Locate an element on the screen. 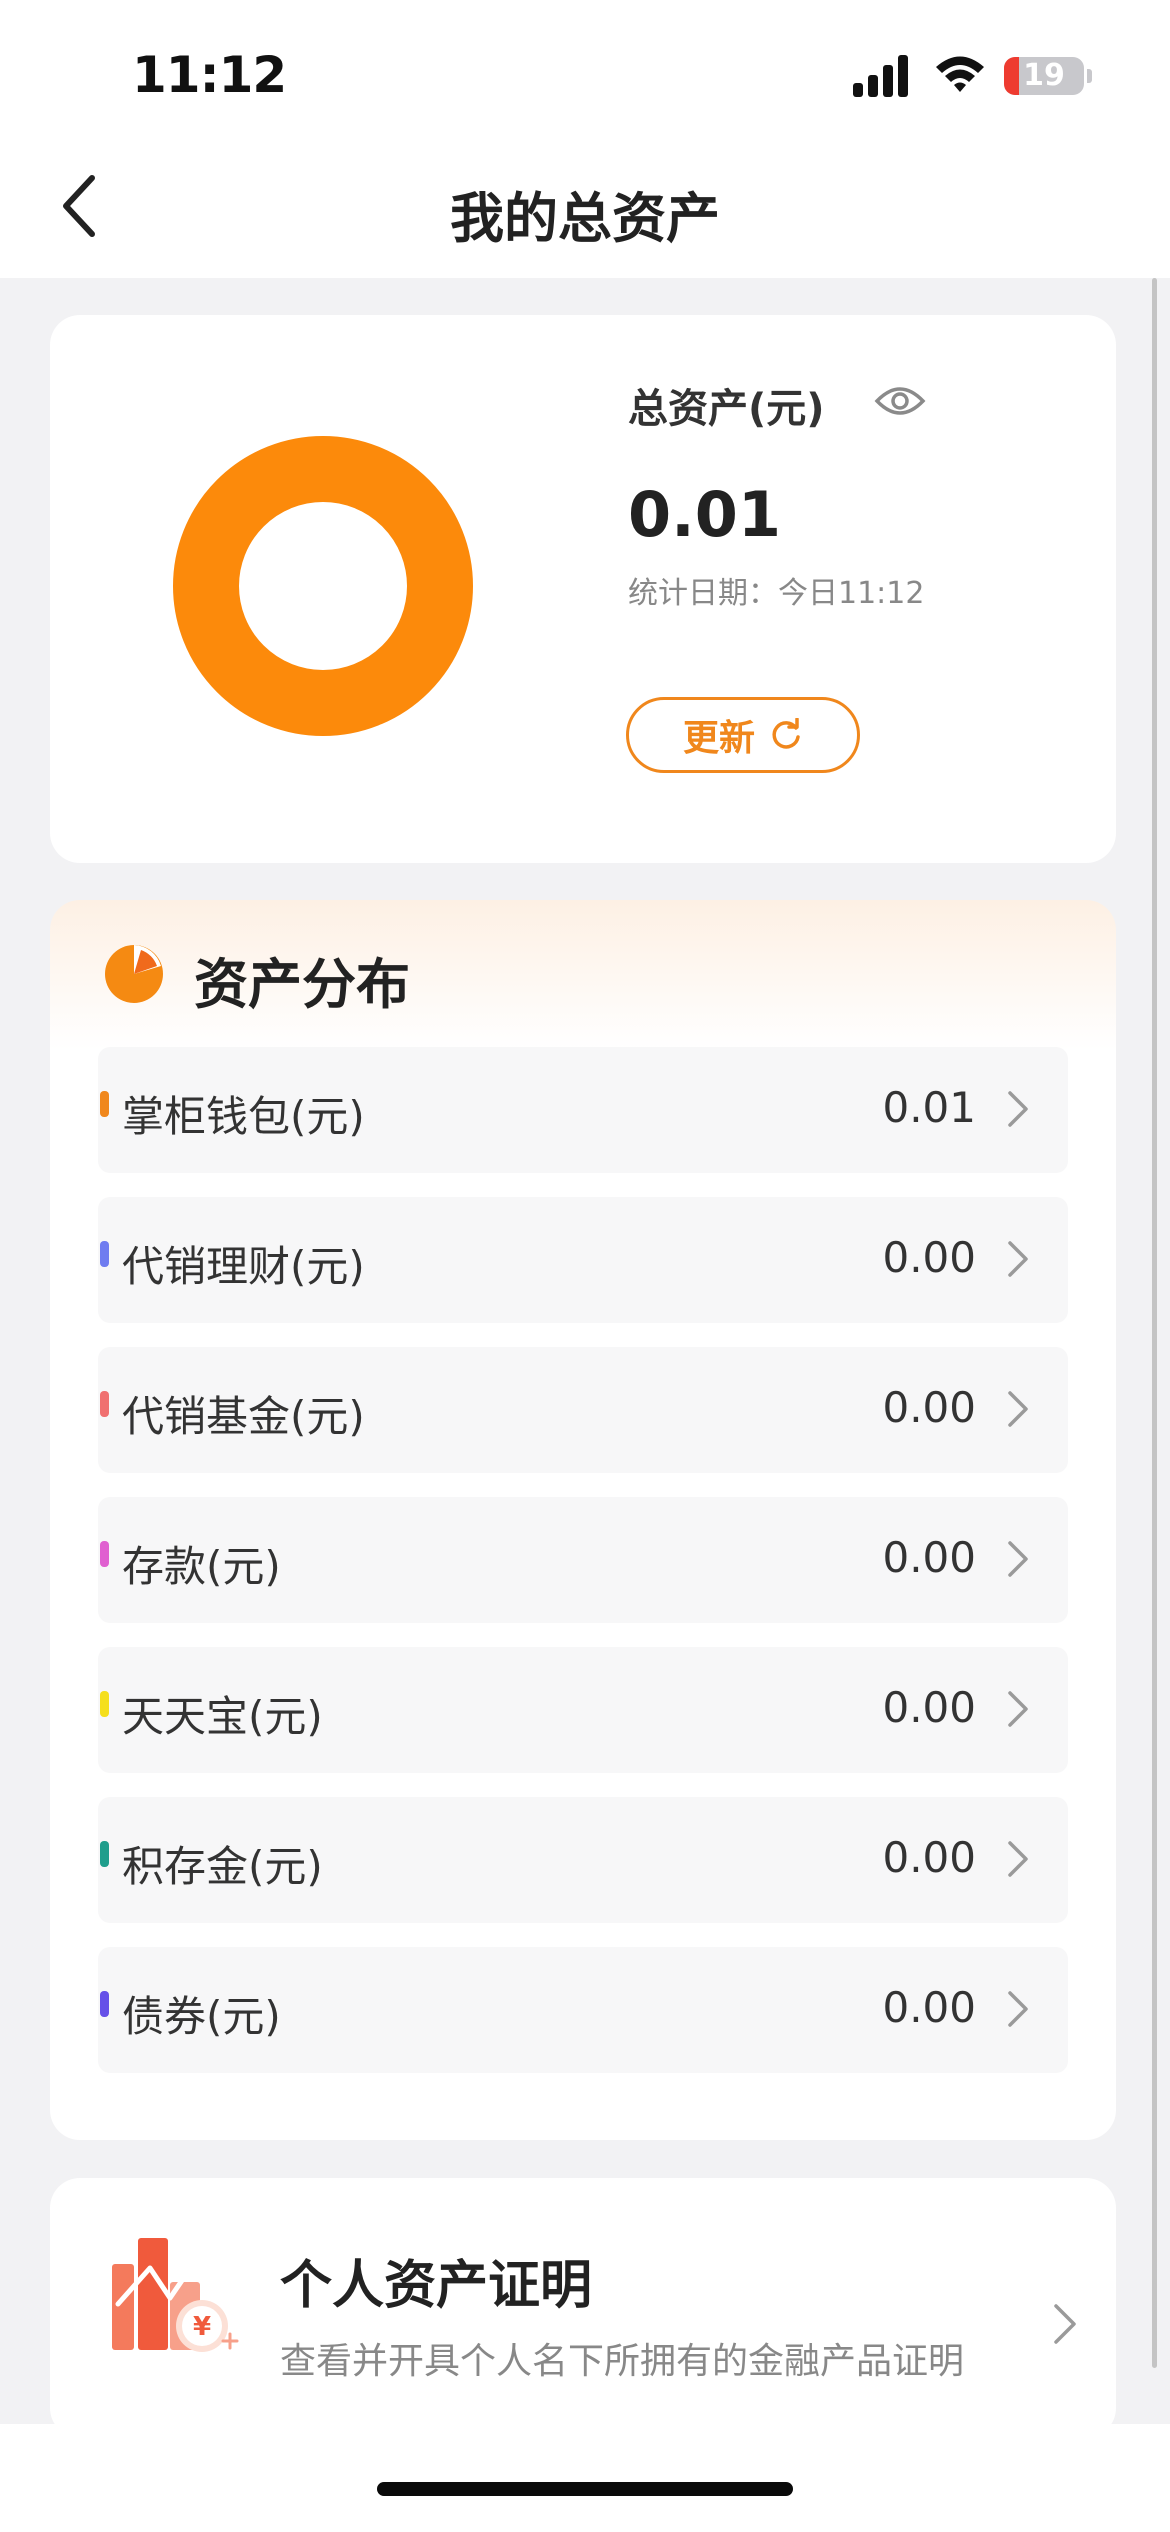 Image resolution: width=1170 pixels, height=2532 pixels. asset-row-tiantianbao: 天天宝(元) 0.00 is located at coordinates (583, 1710).